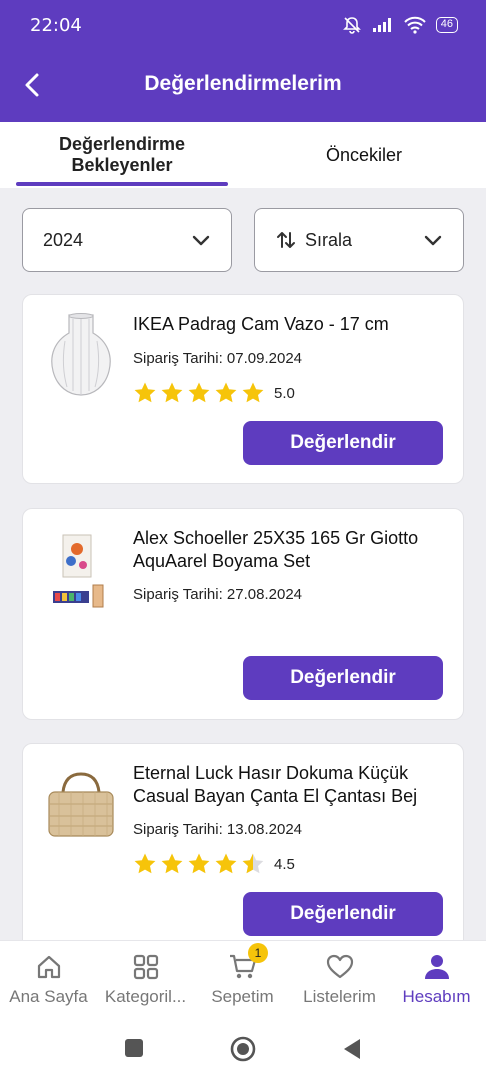 The height and width of the screenshot is (1080, 486). What do you see at coordinates (134, 1048) in the screenshot?
I see `recent-apps-icon` at bounding box center [134, 1048].